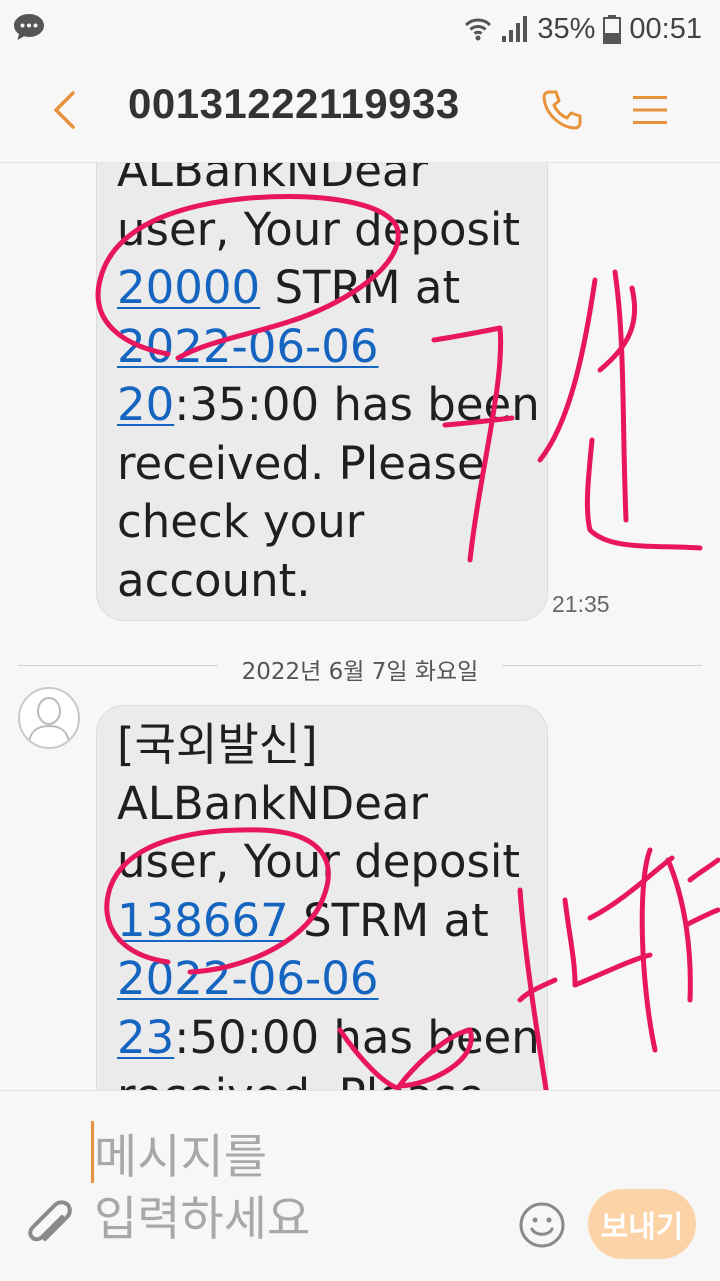  I want to click on back-chevron-icon, so click(64, 110).